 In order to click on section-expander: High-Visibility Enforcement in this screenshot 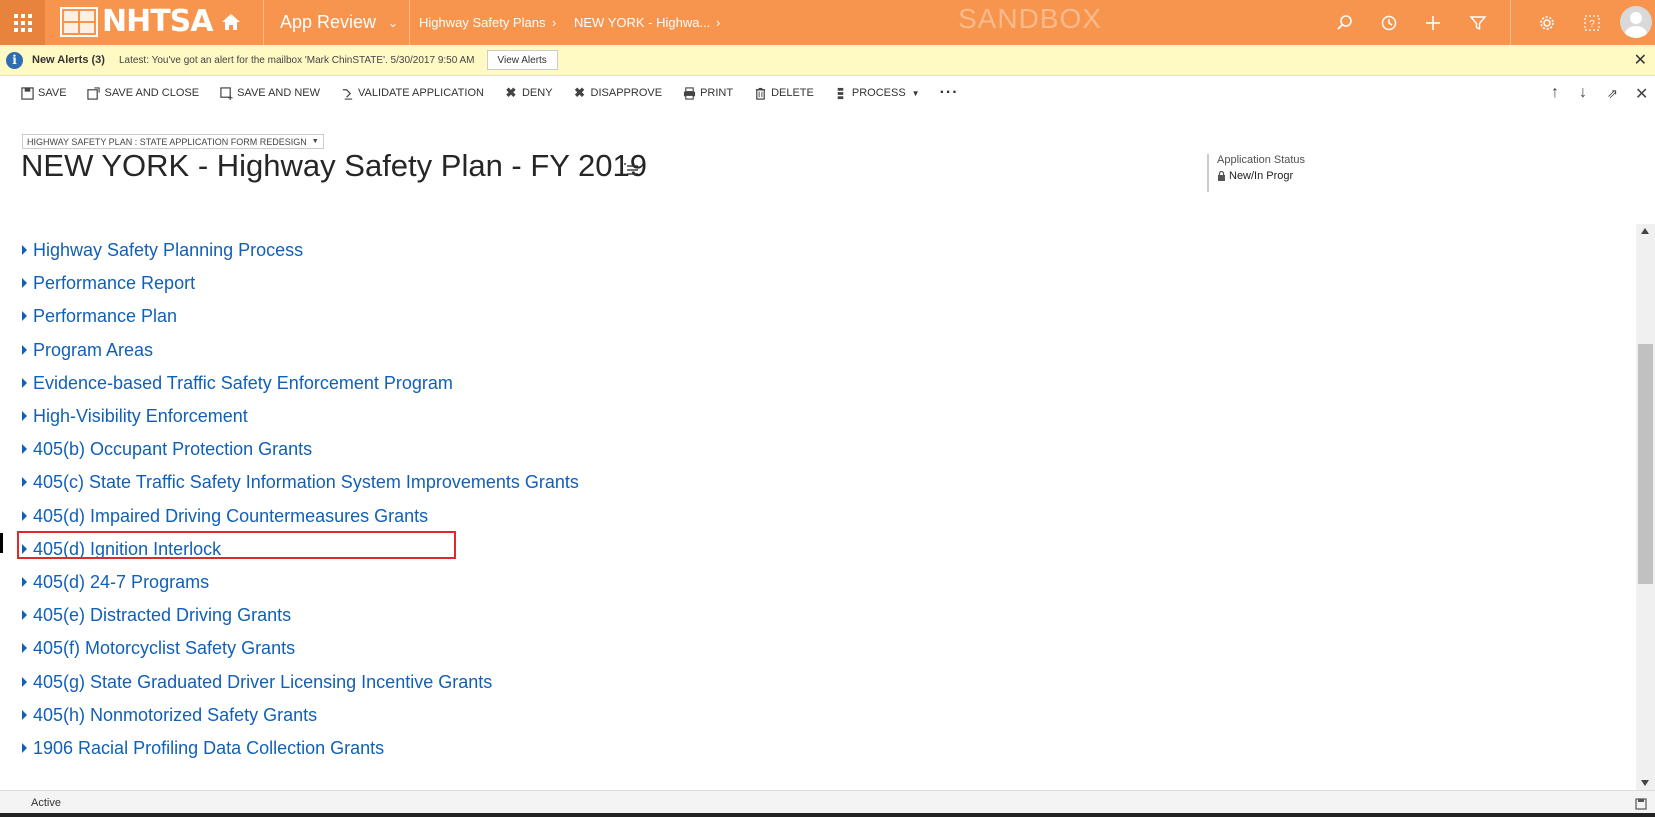, I will do `click(135, 416)`.